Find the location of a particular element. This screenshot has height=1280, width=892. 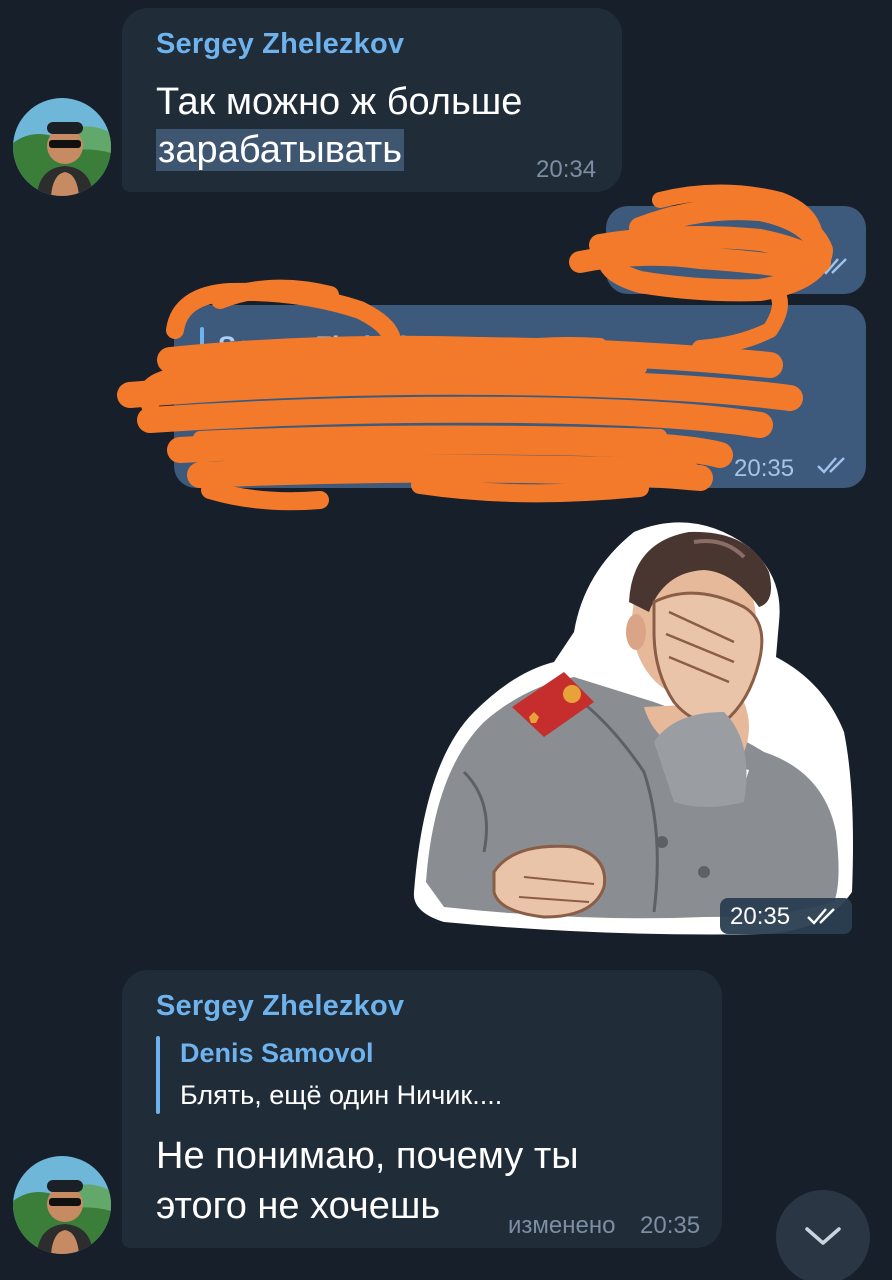

sender-name: Sergey Zhelezkov is located at coordinates (280, 1006).